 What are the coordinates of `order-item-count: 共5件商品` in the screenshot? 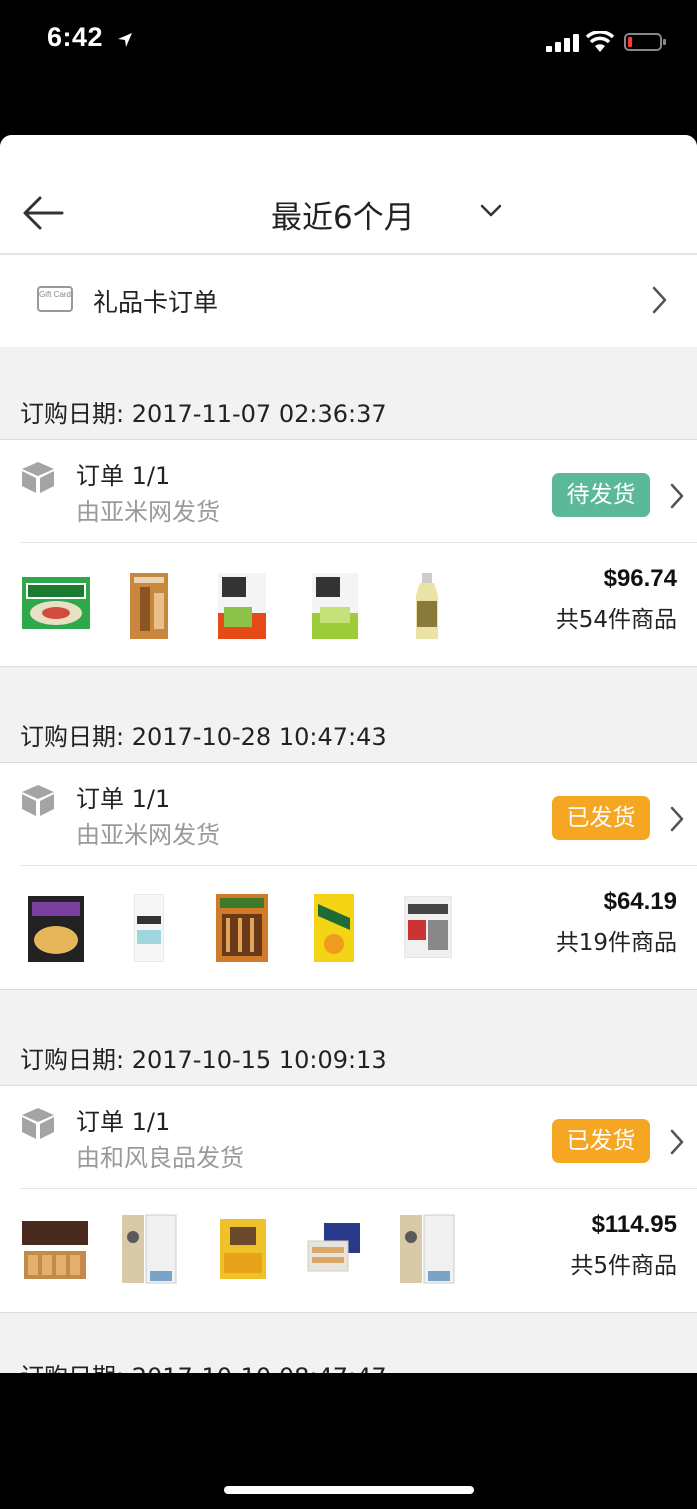 It's located at (623, 1266).